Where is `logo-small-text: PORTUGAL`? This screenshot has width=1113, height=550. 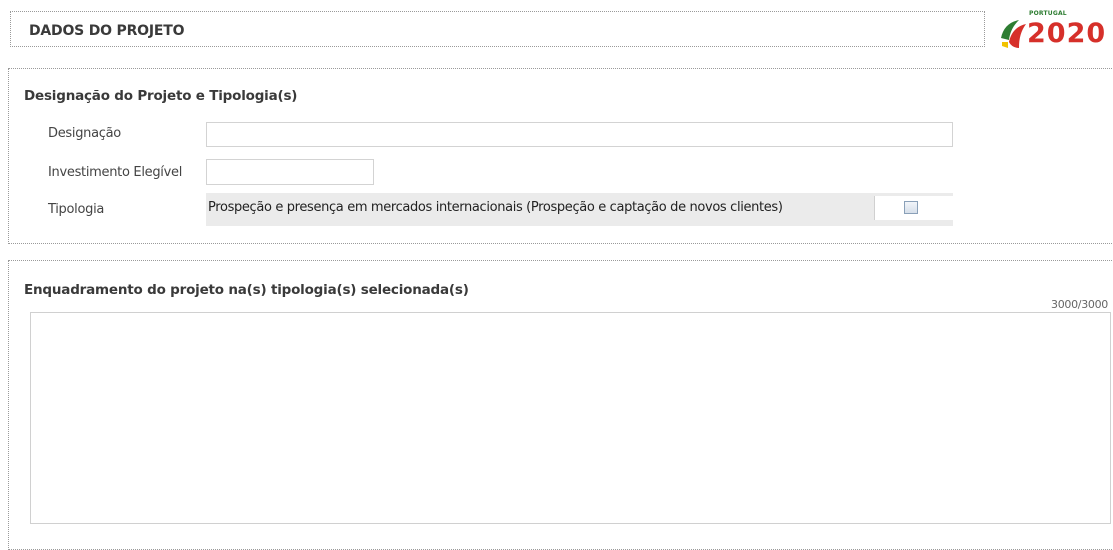 logo-small-text: PORTUGAL is located at coordinates (1048, 13).